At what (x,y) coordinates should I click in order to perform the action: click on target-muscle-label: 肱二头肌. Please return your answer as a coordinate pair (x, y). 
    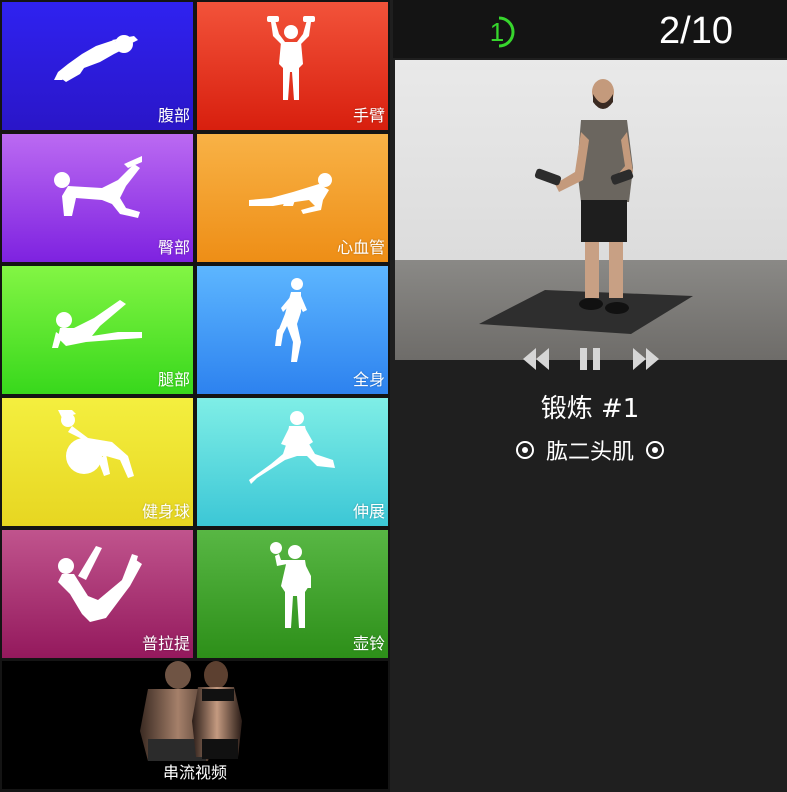
    Looking at the image, I should click on (589, 452).